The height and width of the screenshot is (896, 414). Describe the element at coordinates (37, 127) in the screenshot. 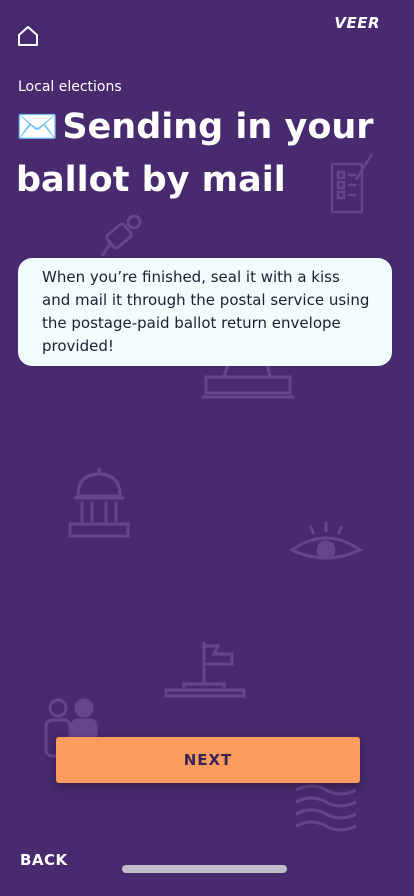

I see `envelope-emoji: ✉️` at that location.